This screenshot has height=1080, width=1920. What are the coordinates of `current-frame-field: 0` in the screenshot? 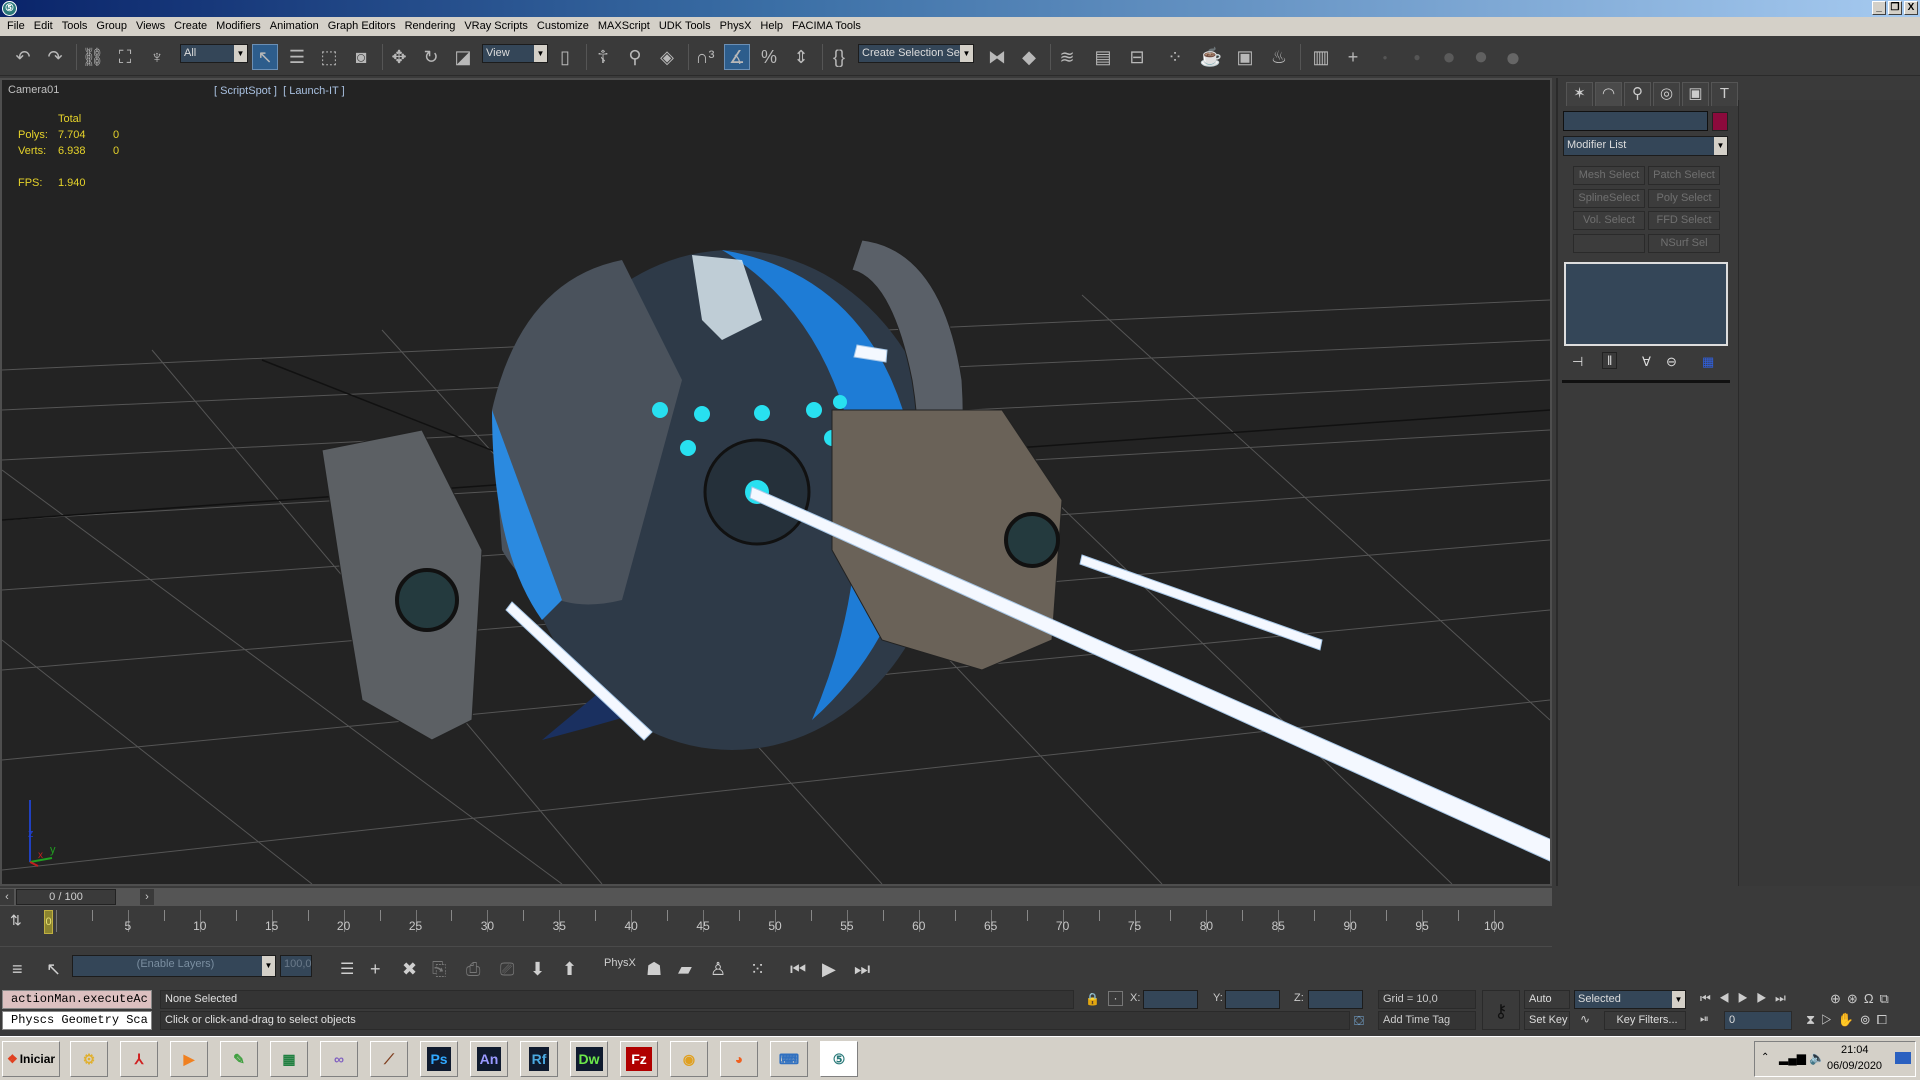 It's located at (1758, 1020).